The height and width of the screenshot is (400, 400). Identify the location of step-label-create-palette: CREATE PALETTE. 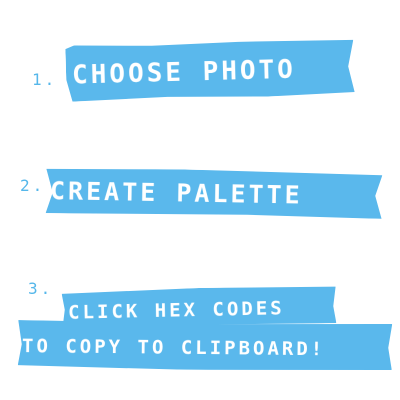
(214, 193).